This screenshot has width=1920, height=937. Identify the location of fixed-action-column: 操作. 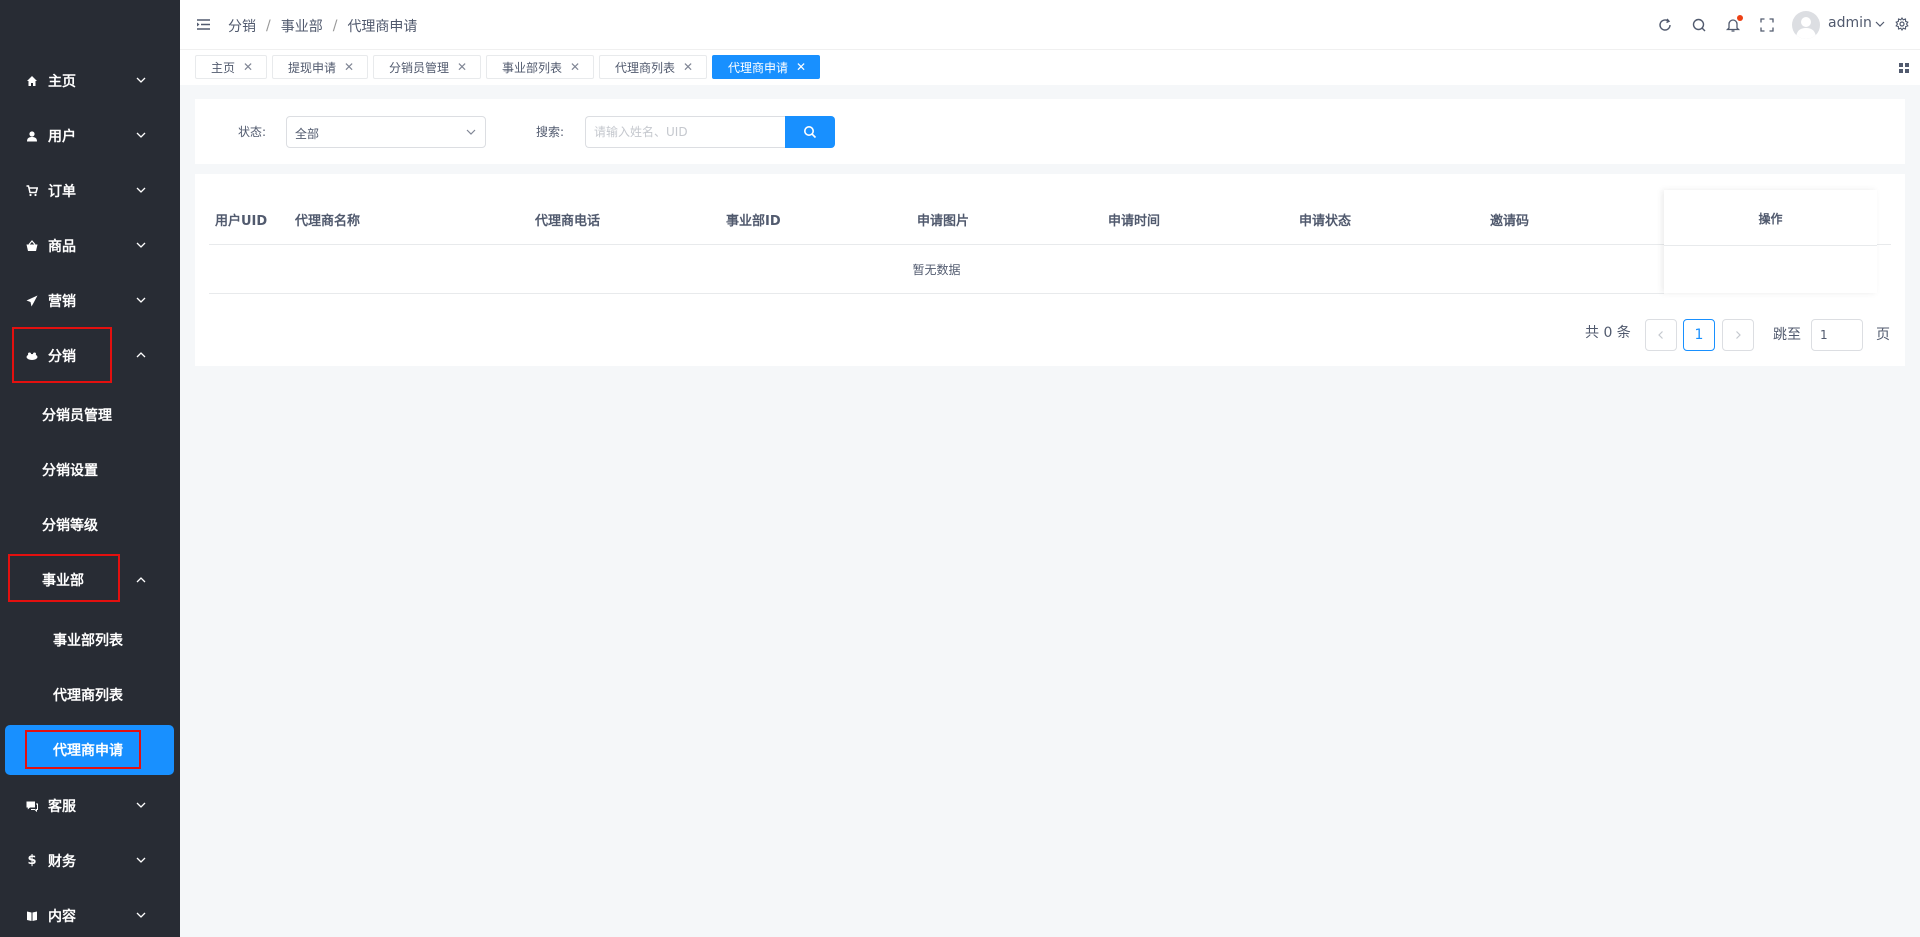
(1770, 241).